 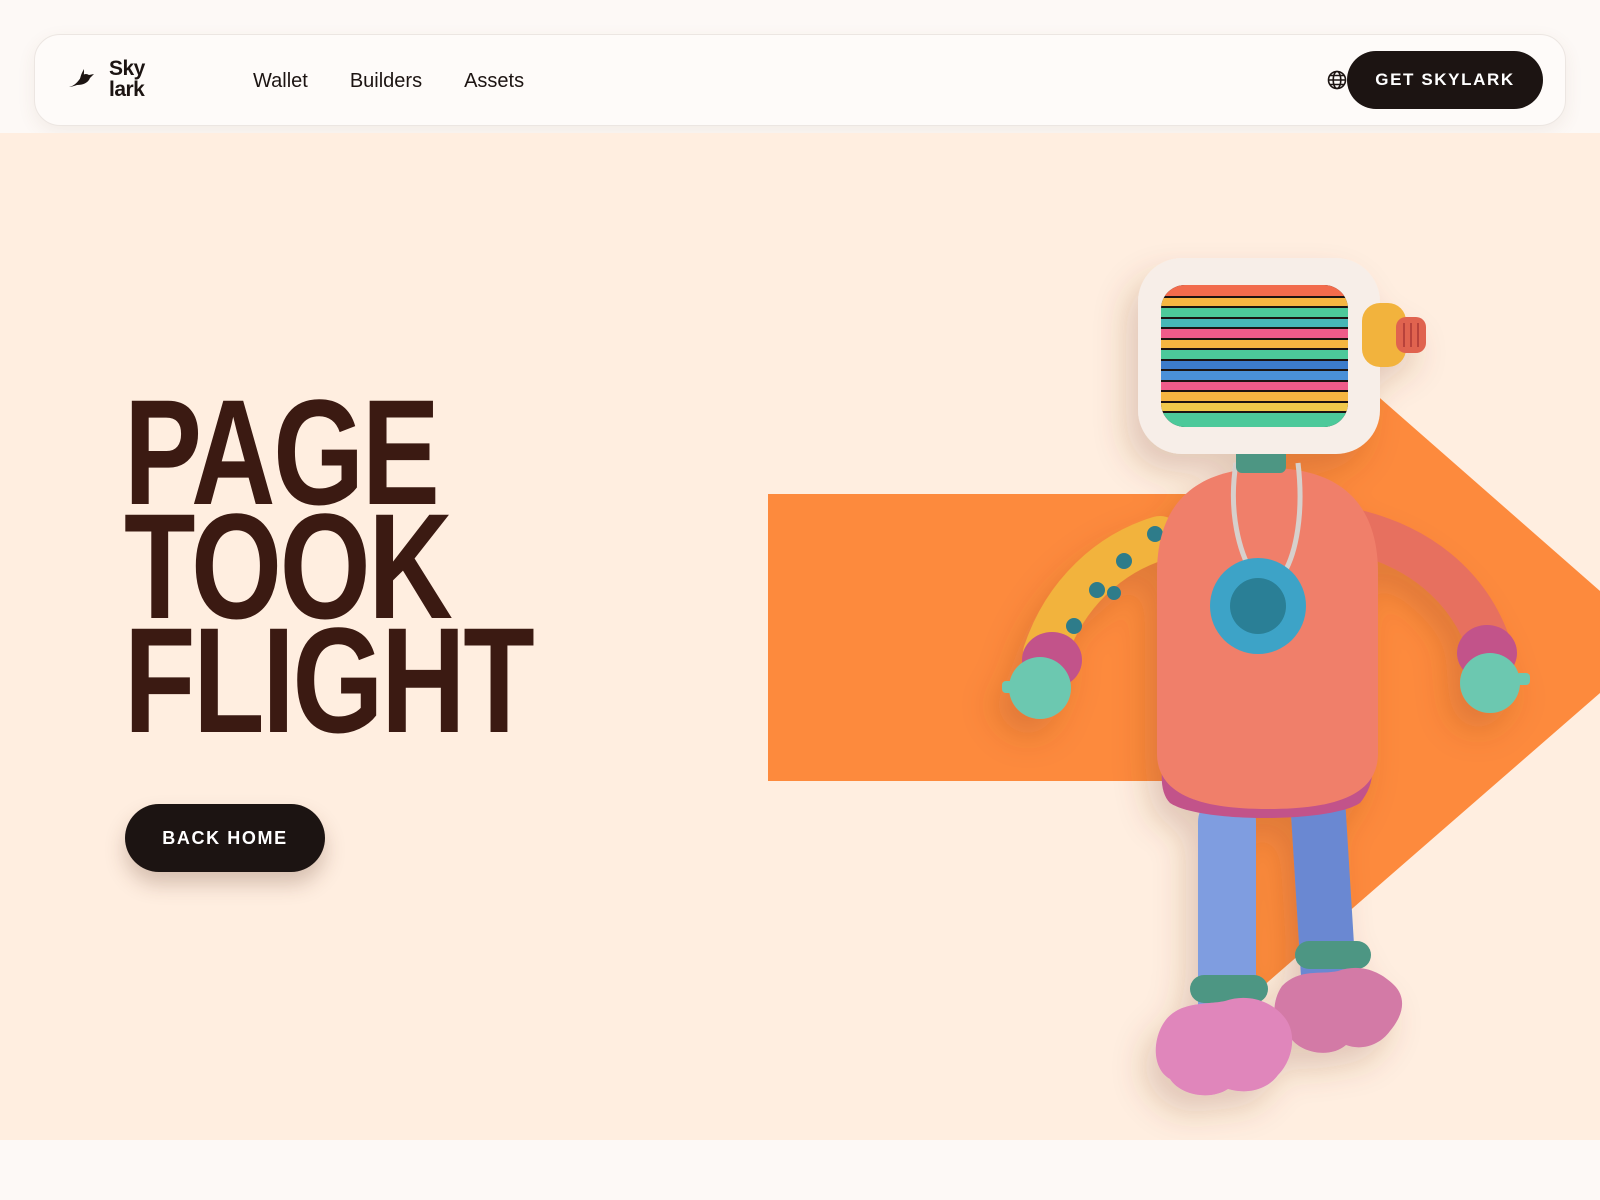 What do you see at coordinates (329, 680) in the screenshot?
I see `headline-line-3: FLIGHT` at bounding box center [329, 680].